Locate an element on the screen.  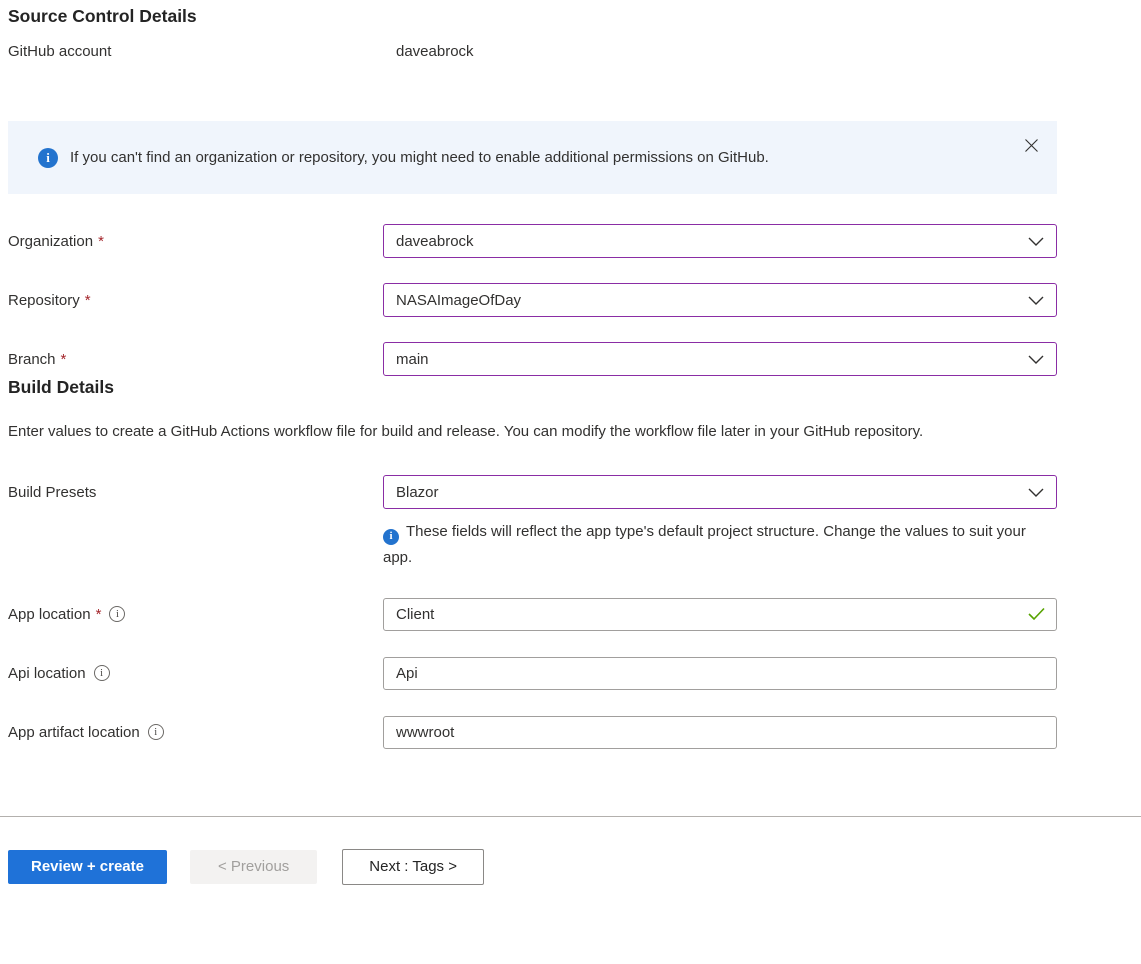
build-presets-label-text: Build Presets is located at coordinates (52, 492).